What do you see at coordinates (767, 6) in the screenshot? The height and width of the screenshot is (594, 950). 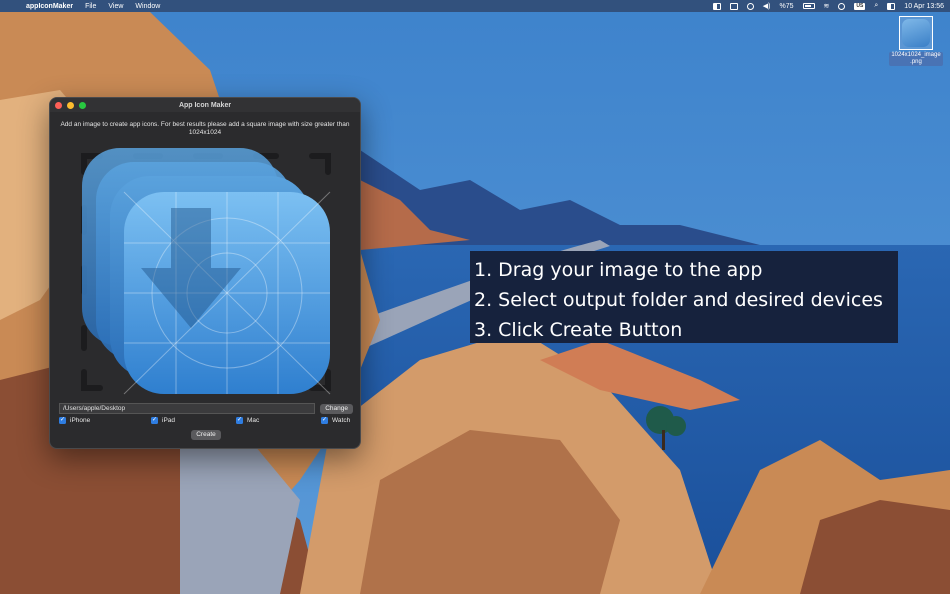 I see `volume-icon: ◀)` at bounding box center [767, 6].